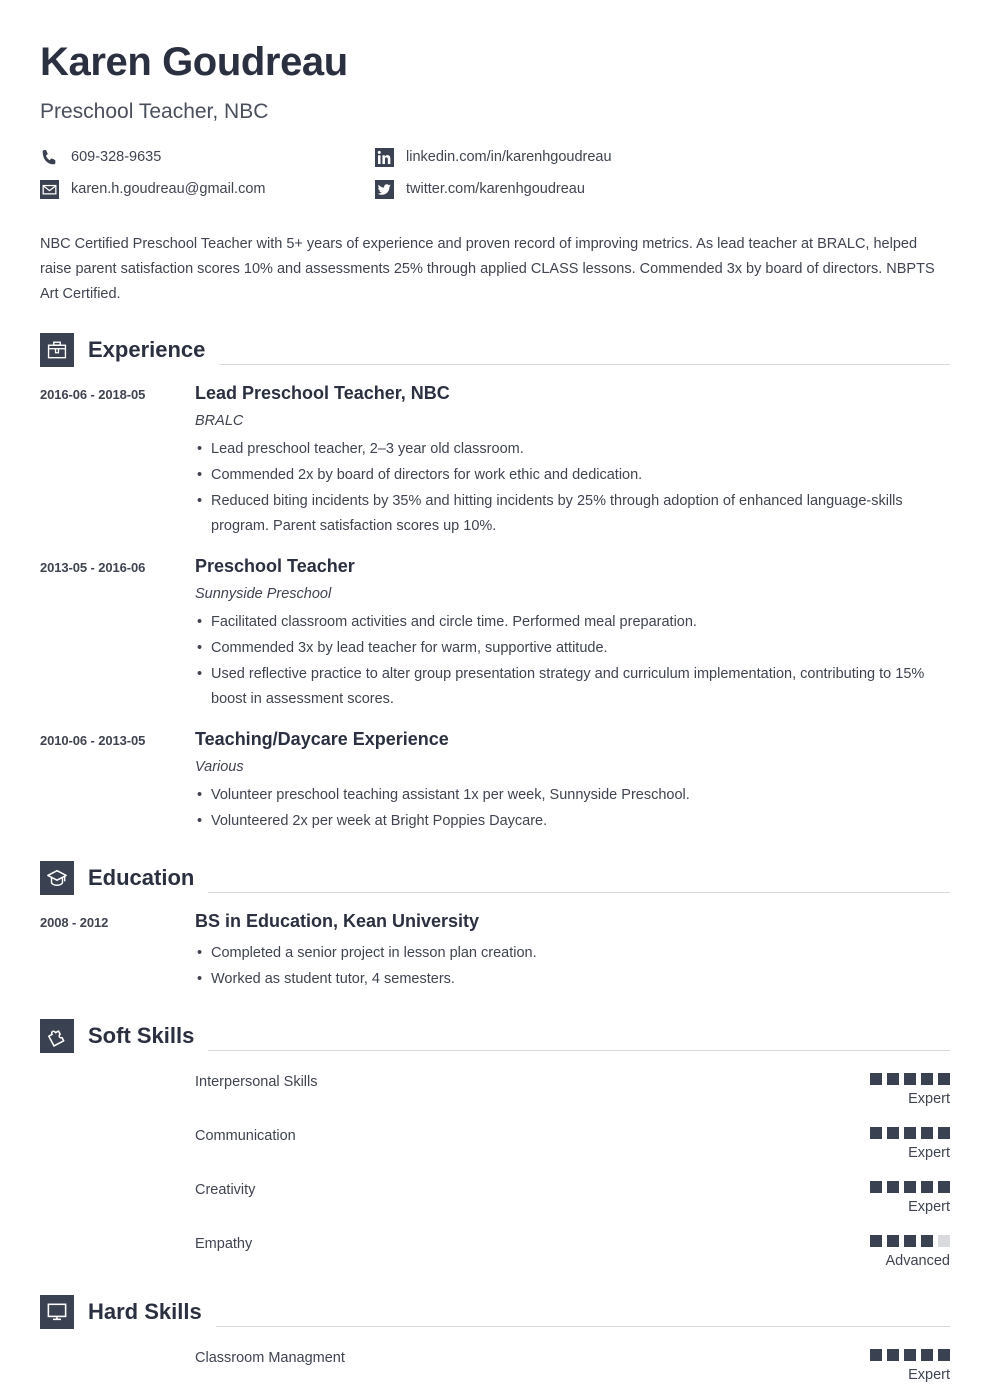  I want to click on entry-title: BS in Education, Kean University, so click(337, 921).